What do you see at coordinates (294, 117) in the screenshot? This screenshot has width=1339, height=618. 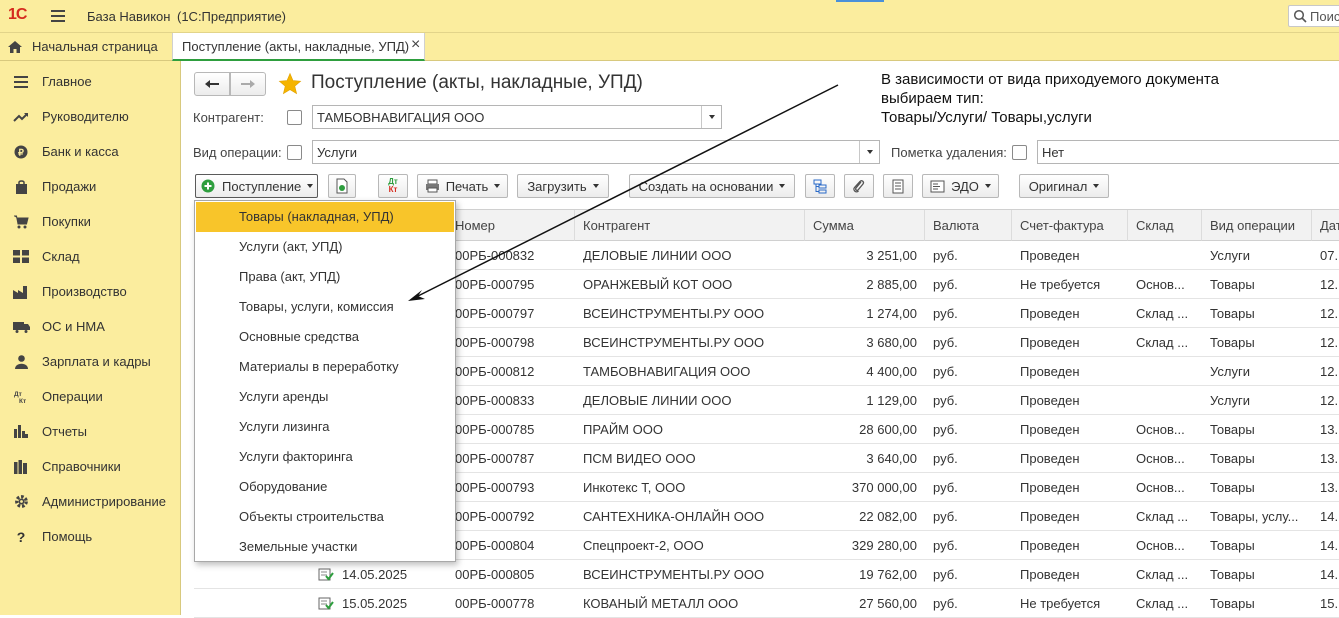 I see `counterparty-checkbox` at bounding box center [294, 117].